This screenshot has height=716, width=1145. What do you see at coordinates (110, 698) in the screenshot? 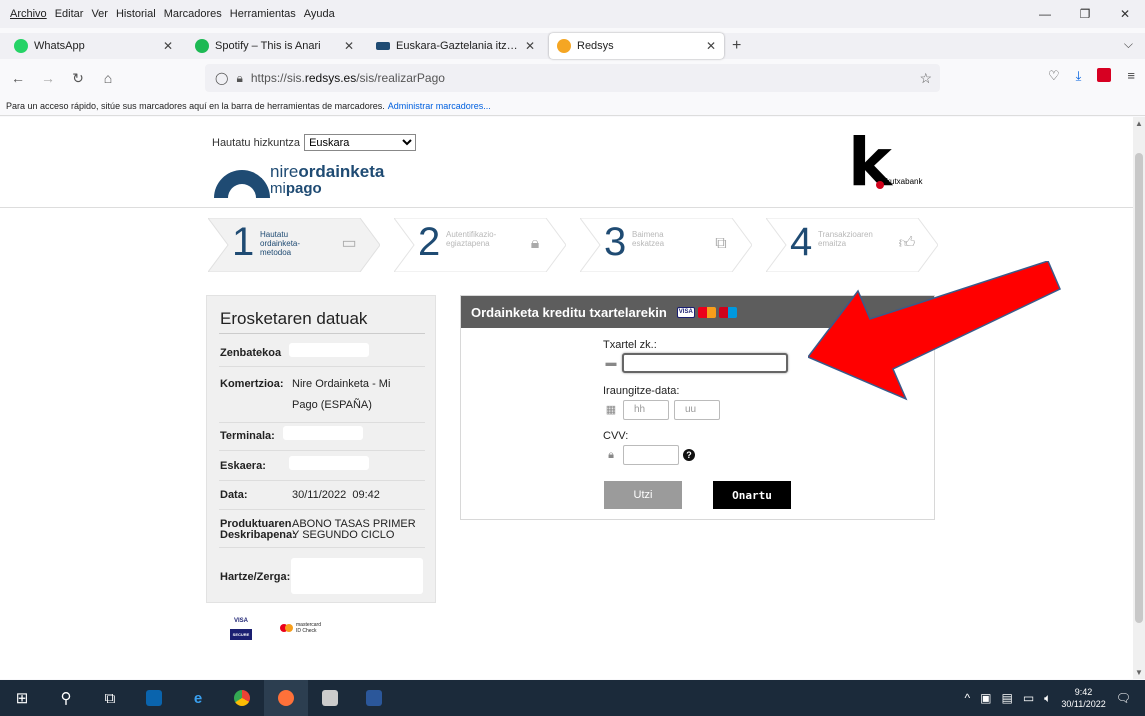
I see `task-view-icon: ⧉` at bounding box center [110, 698].